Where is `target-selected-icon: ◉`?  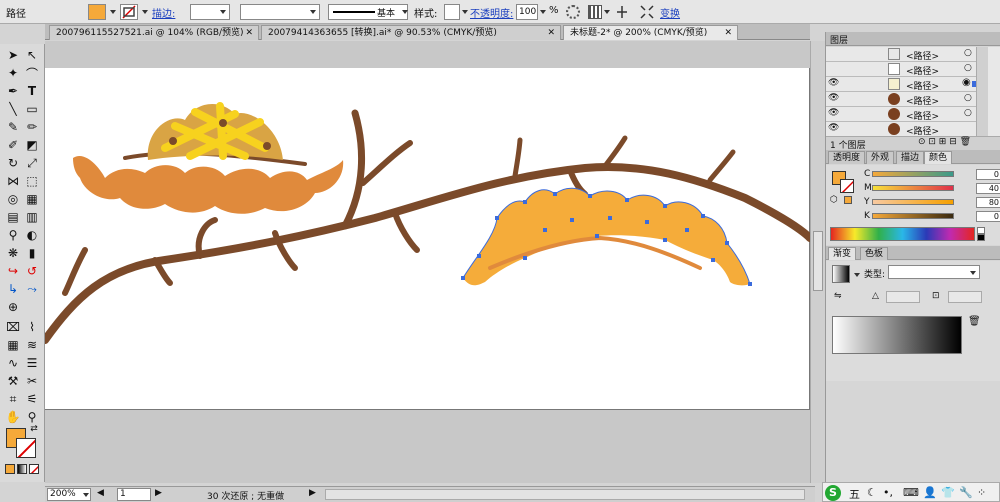 target-selected-icon: ◉ is located at coordinates (966, 82).